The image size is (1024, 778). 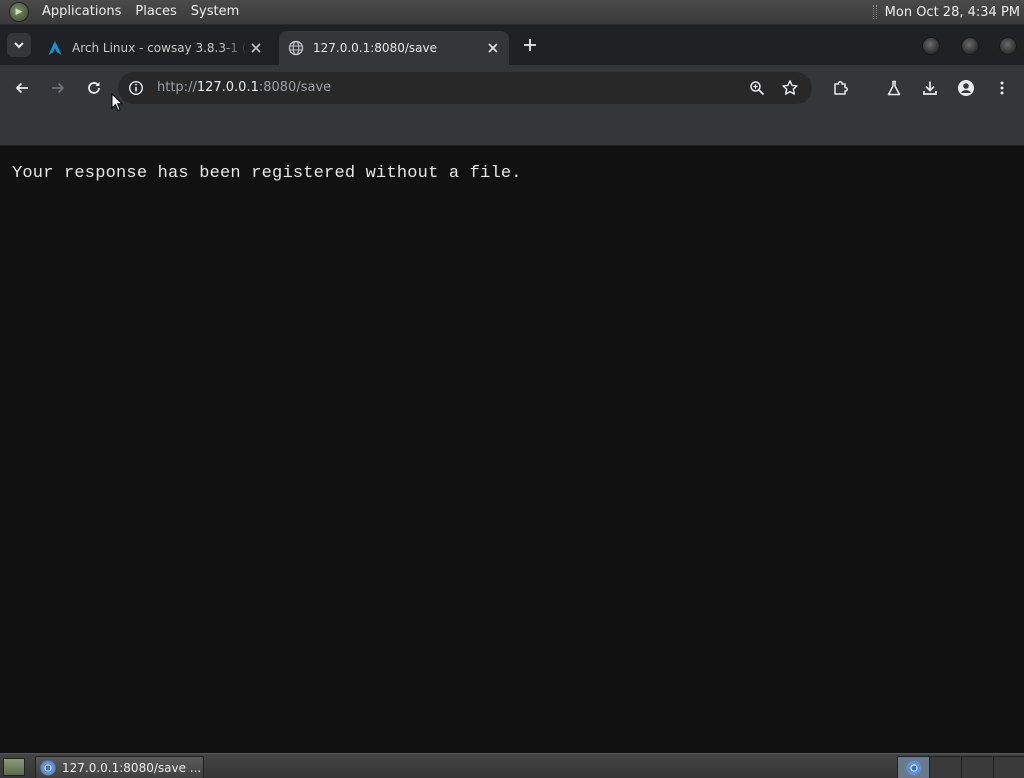 I want to click on minimize-button, so click(x=931, y=46).